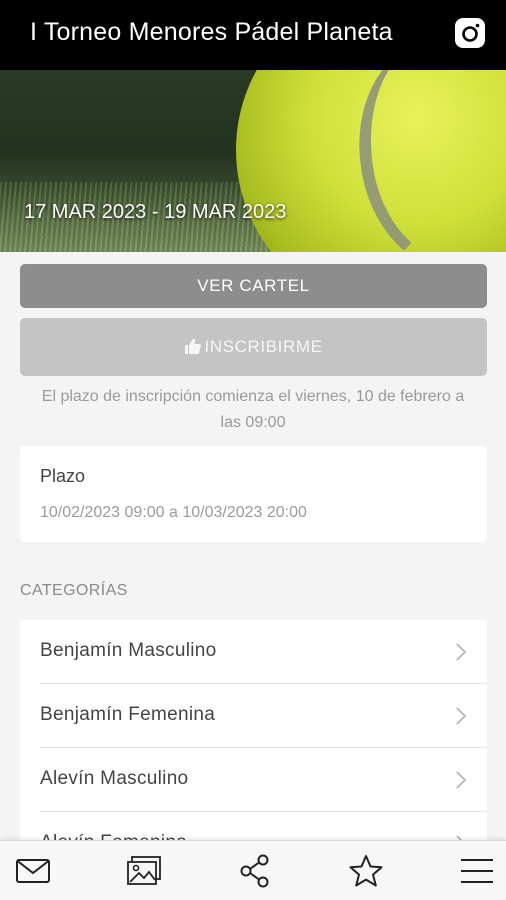 The height and width of the screenshot is (900, 506). I want to click on event-dates: 17 MAR 2023 - 19 MAR 2023, so click(155, 212).